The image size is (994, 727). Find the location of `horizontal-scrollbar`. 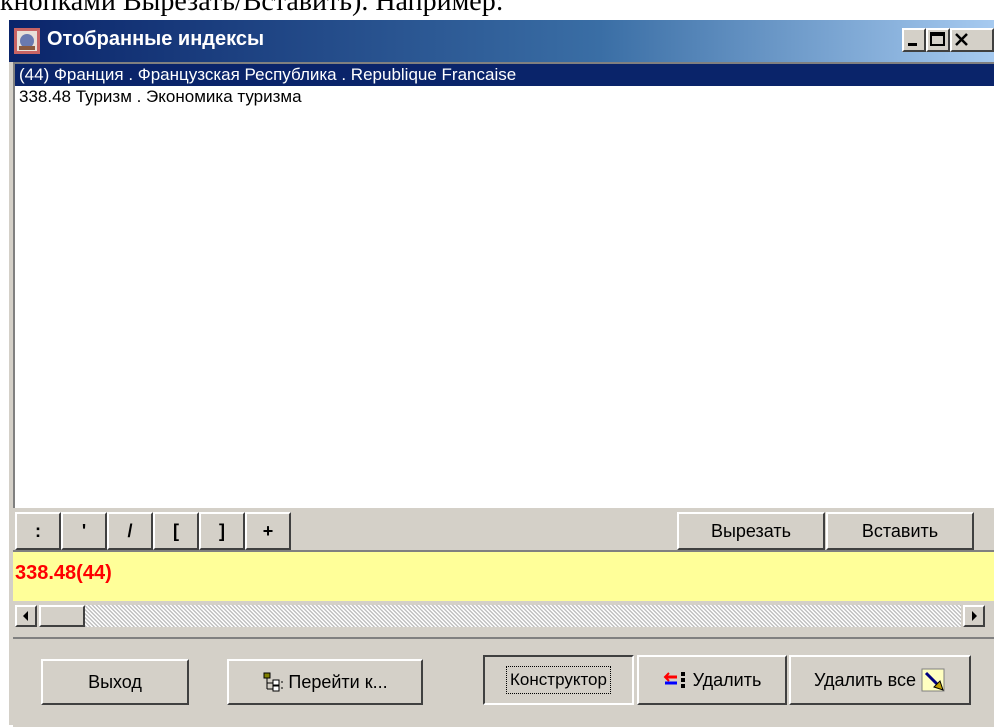

horizontal-scrollbar is located at coordinates (503, 616).